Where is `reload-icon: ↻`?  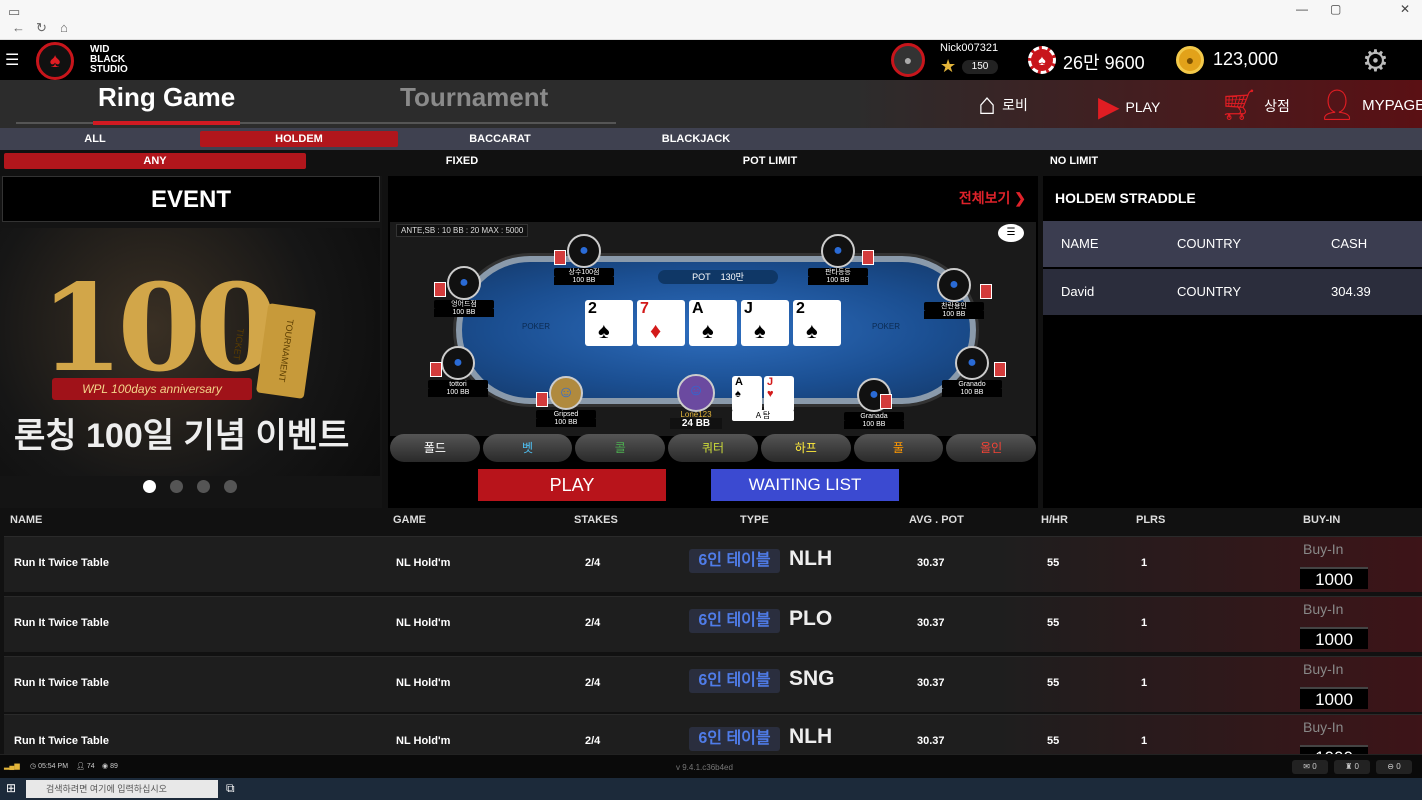 reload-icon: ↻ is located at coordinates (41, 28).